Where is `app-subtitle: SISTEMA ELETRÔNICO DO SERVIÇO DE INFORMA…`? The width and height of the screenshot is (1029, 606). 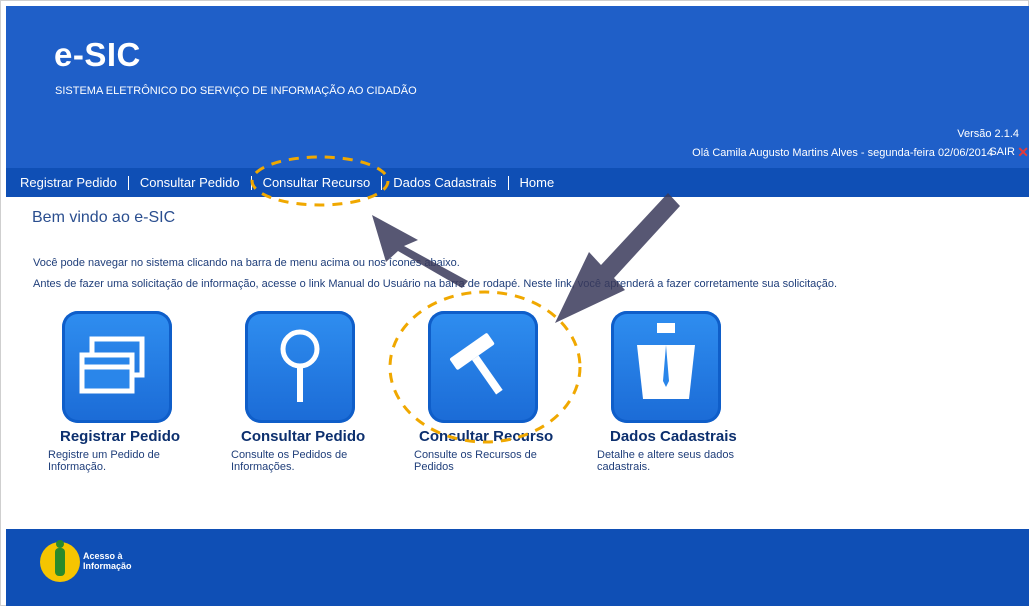 app-subtitle: SISTEMA ELETRÔNICO DO SERVIÇO DE INFORMA… is located at coordinates (236, 91).